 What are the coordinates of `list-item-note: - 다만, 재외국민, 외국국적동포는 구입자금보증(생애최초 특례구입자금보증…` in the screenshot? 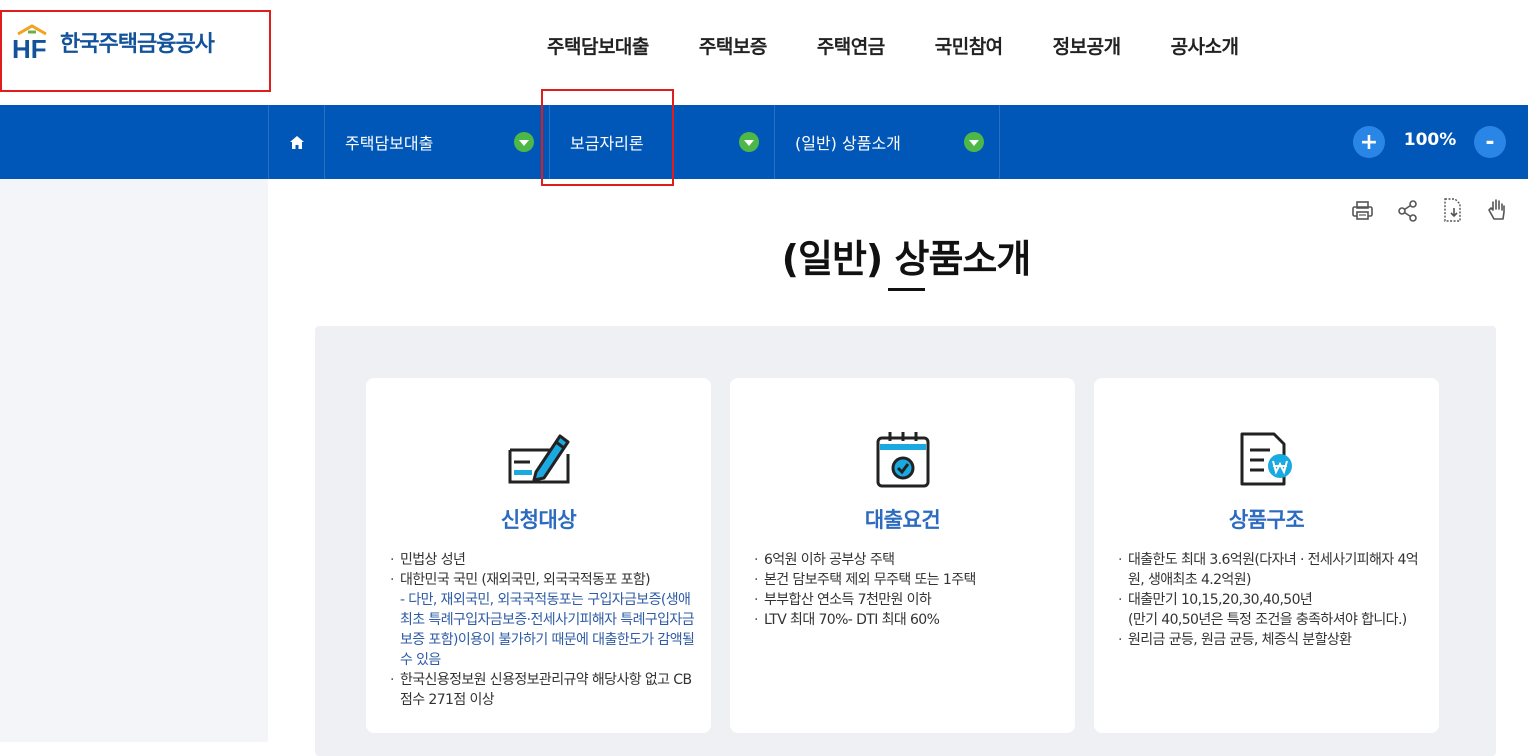 It's located at (547, 630).